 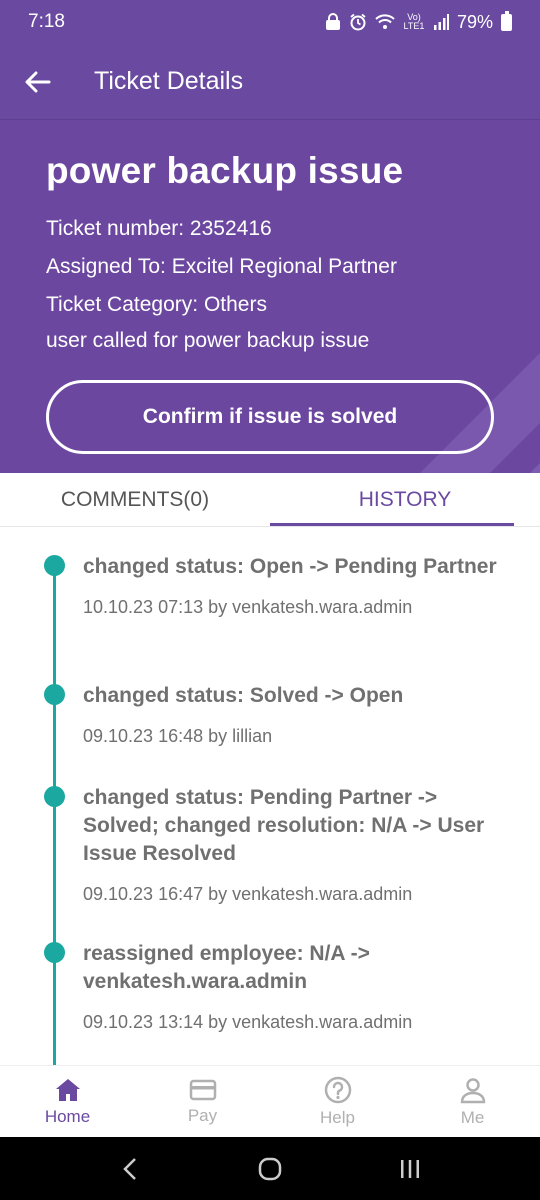 I want to click on person-icon, so click(x=472, y=1090).